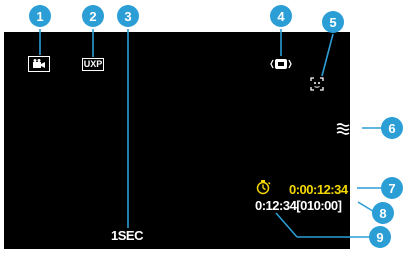 The image size is (408, 253). I want to click on callout-number-5: 5, so click(332, 22).